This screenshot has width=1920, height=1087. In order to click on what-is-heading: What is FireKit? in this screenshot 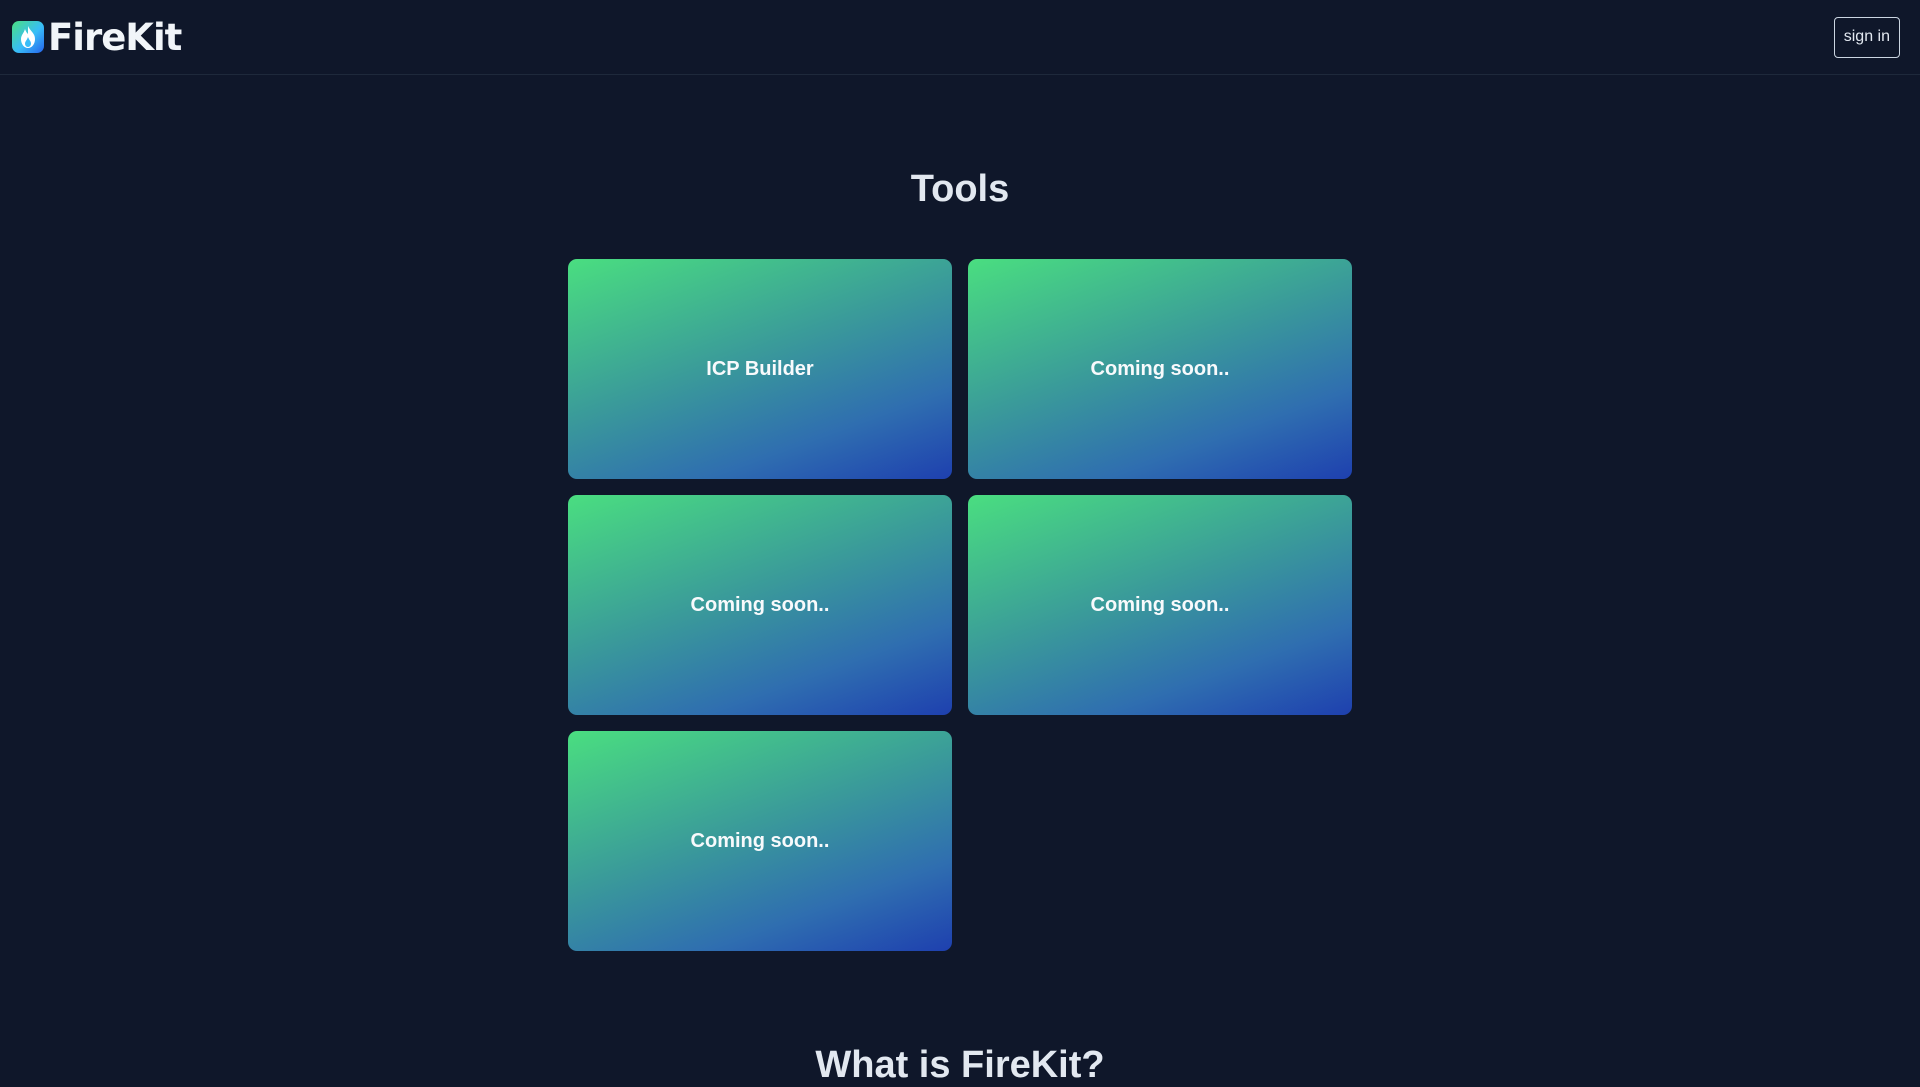, I will do `click(960, 1065)`.